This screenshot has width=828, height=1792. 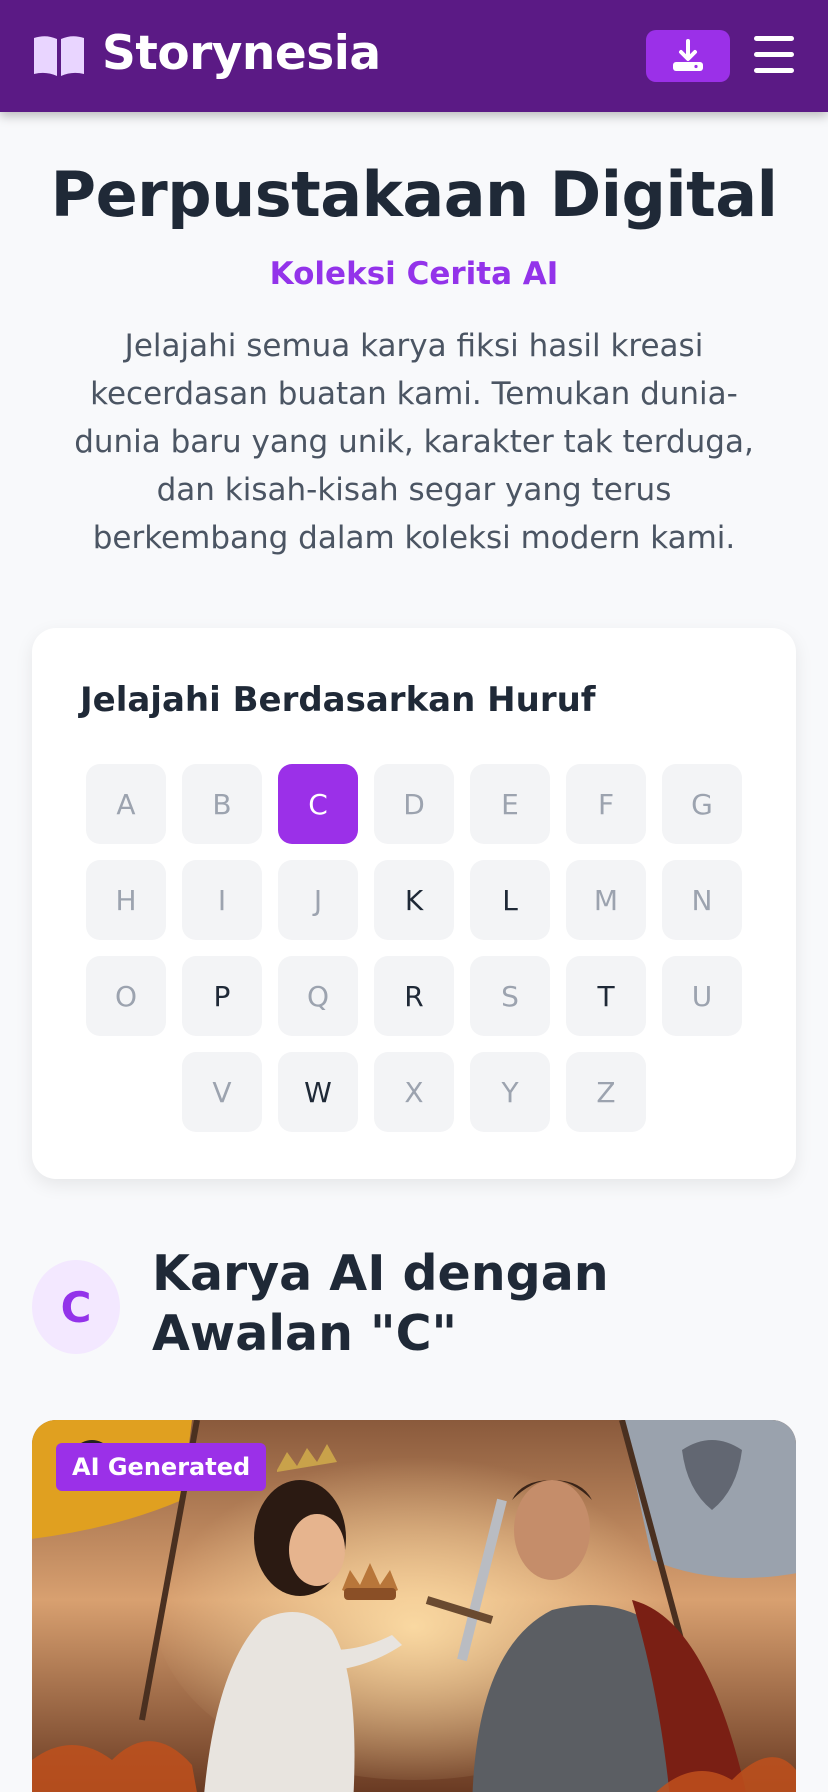 What do you see at coordinates (222, 1092) in the screenshot?
I see `letter-button-v: V` at bounding box center [222, 1092].